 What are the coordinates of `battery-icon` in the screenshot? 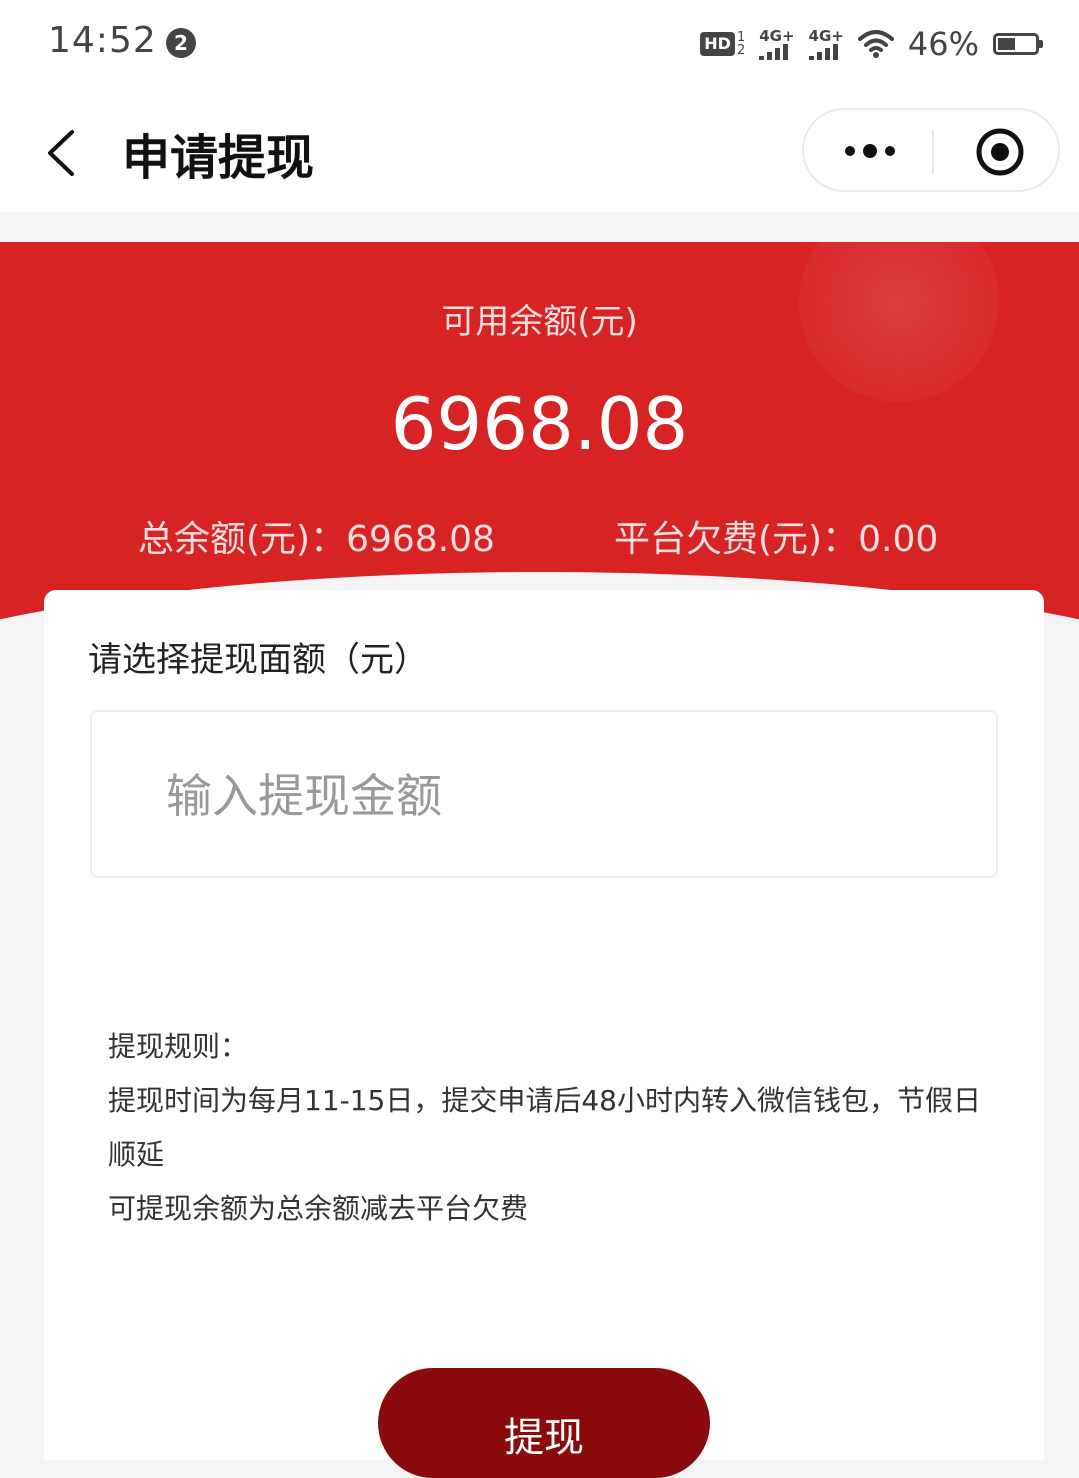 It's located at (1018, 44).